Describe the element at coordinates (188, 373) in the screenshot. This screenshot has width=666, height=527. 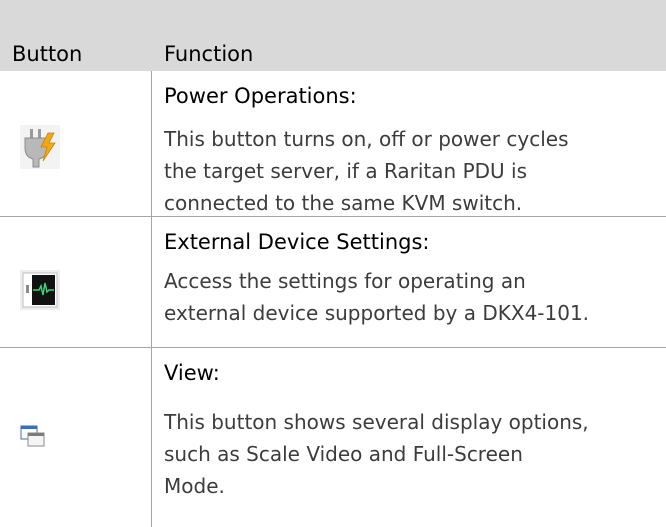
I see `row-title-text: View` at that location.